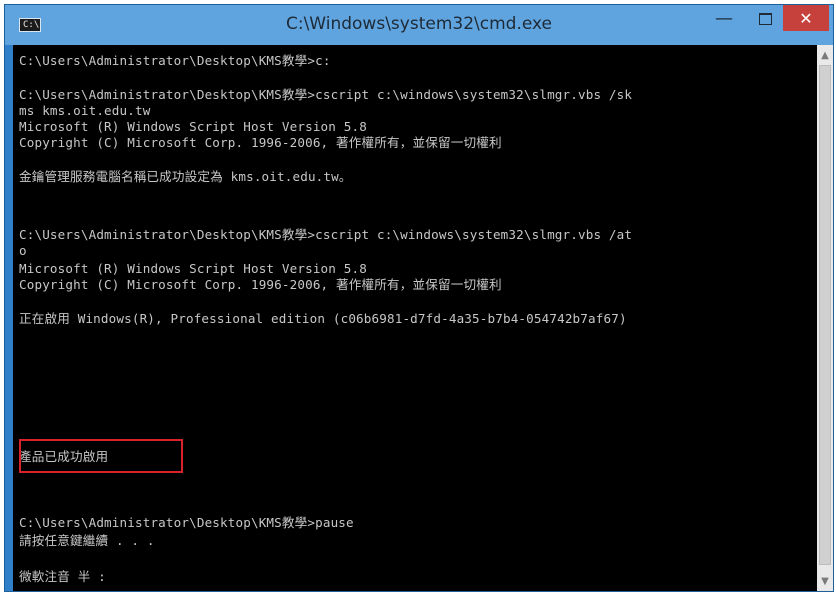 This screenshot has width=836, height=596. Describe the element at coordinates (419, 25) in the screenshot. I see `title-bar: C:\ C:\Windows\system32\cmd.exe — ✕` at that location.